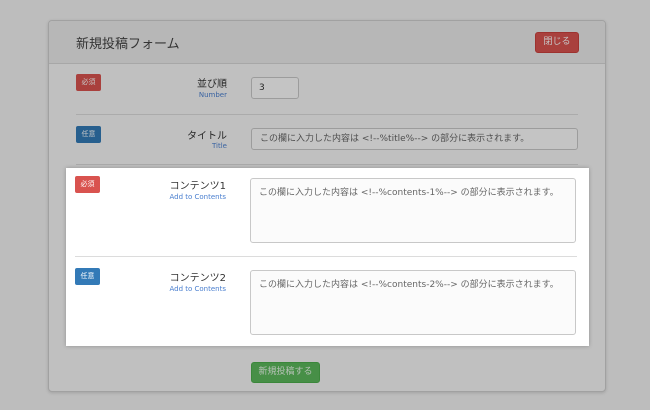 The image size is (650, 410). Describe the element at coordinates (557, 42) in the screenshot. I see `close-button: 閉じる` at that location.